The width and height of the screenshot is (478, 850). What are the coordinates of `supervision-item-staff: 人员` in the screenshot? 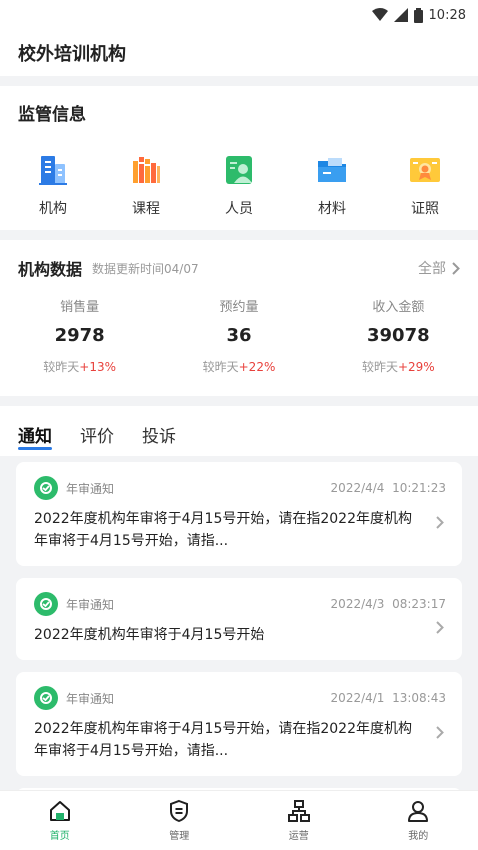 It's located at (239, 191).